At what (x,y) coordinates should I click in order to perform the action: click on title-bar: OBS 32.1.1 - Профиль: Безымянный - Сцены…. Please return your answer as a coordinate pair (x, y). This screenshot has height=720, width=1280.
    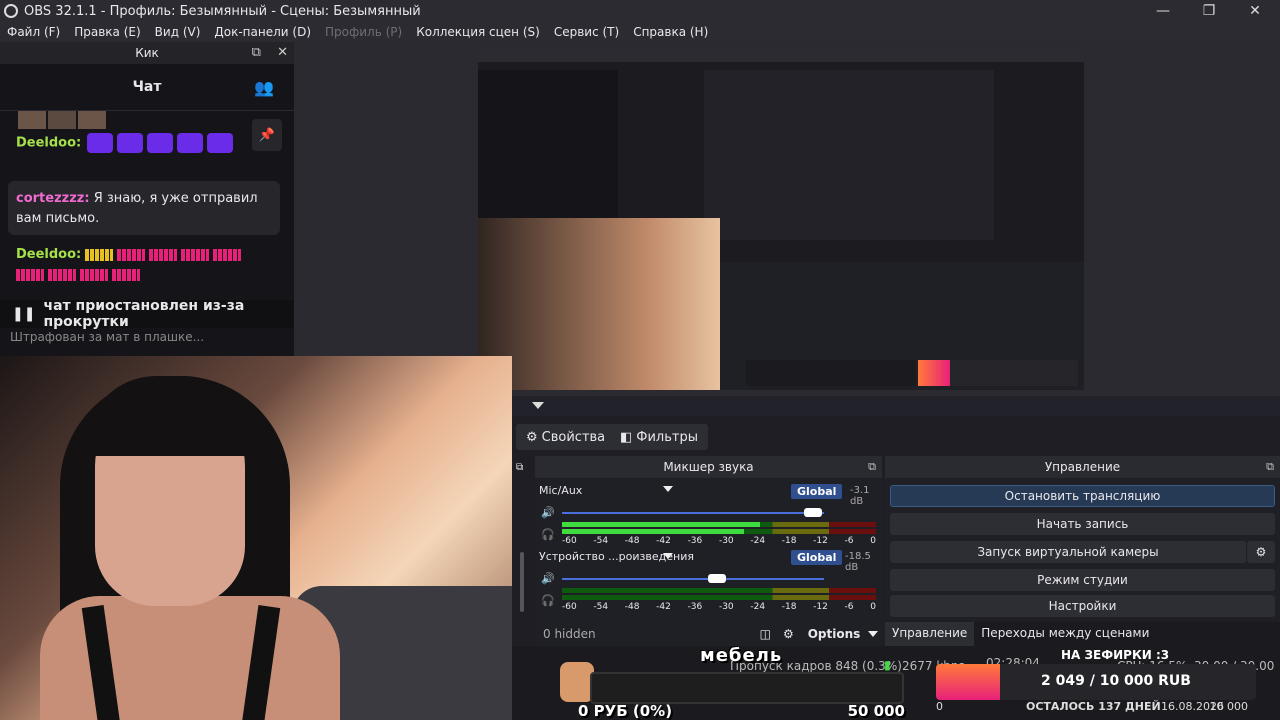
    Looking at the image, I should click on (640, 11).